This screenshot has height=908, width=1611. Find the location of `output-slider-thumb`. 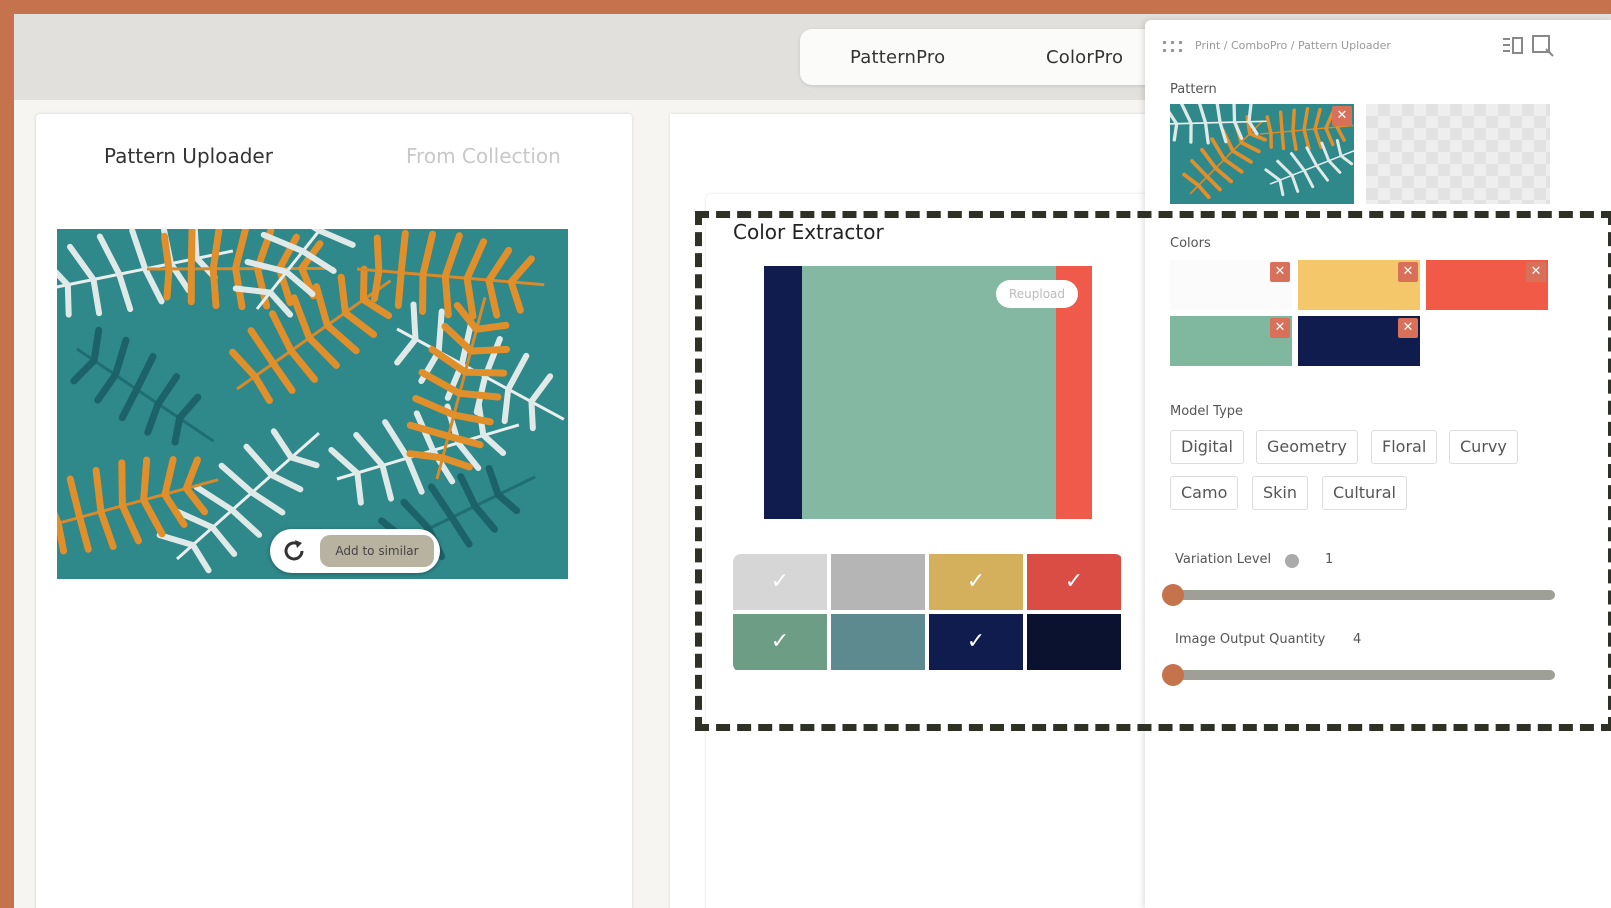

output-slider-thumb is located at coordinates (1173, 675).